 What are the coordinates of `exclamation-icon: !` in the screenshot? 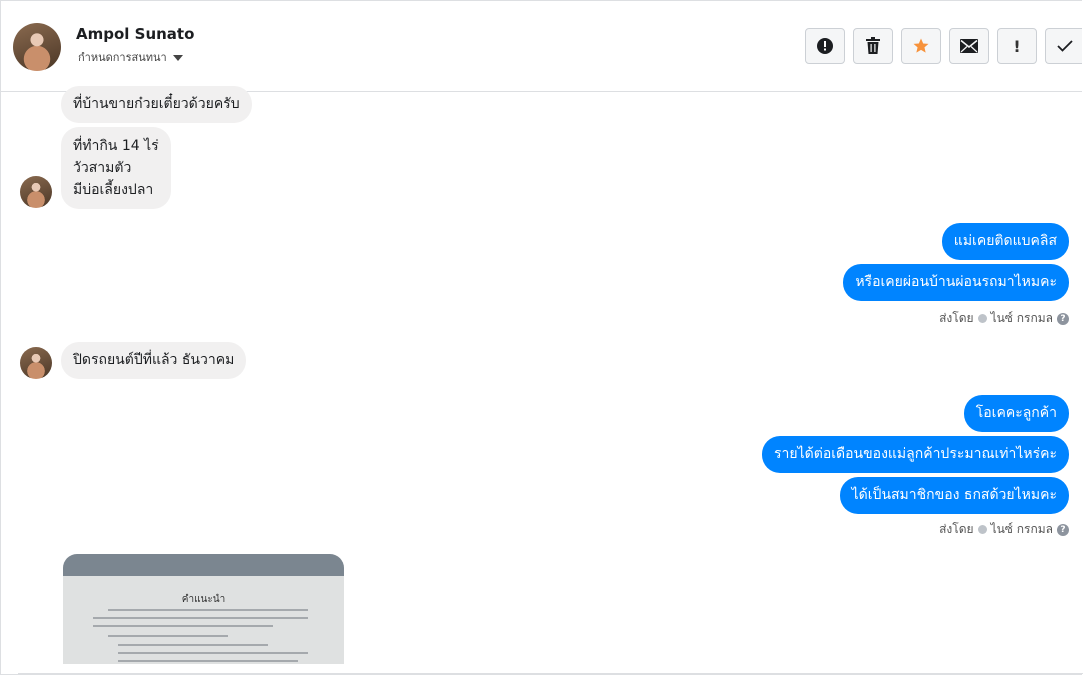 It's located at (1017, 46).